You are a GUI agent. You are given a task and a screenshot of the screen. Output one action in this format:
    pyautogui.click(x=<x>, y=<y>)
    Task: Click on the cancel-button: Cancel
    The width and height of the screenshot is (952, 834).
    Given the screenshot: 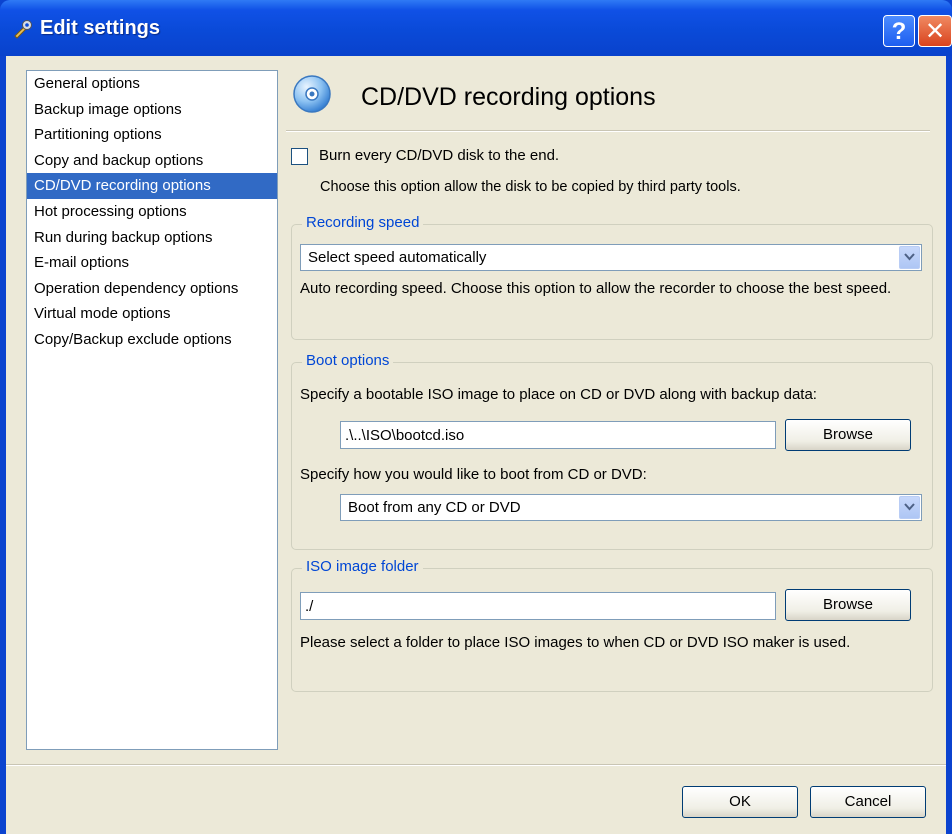 What is the action you would take?
    pyautogui.click(x=868, y=802)
    